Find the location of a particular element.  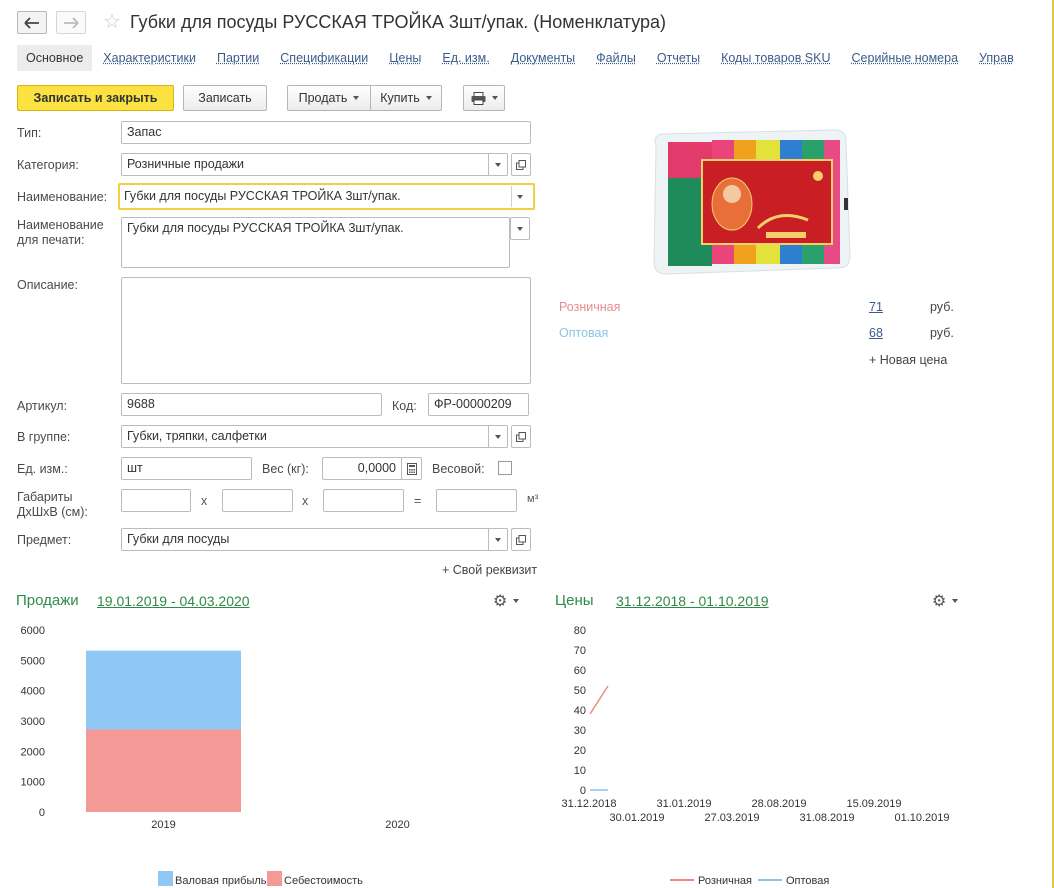

back-button is located at coordinates (32, 22).